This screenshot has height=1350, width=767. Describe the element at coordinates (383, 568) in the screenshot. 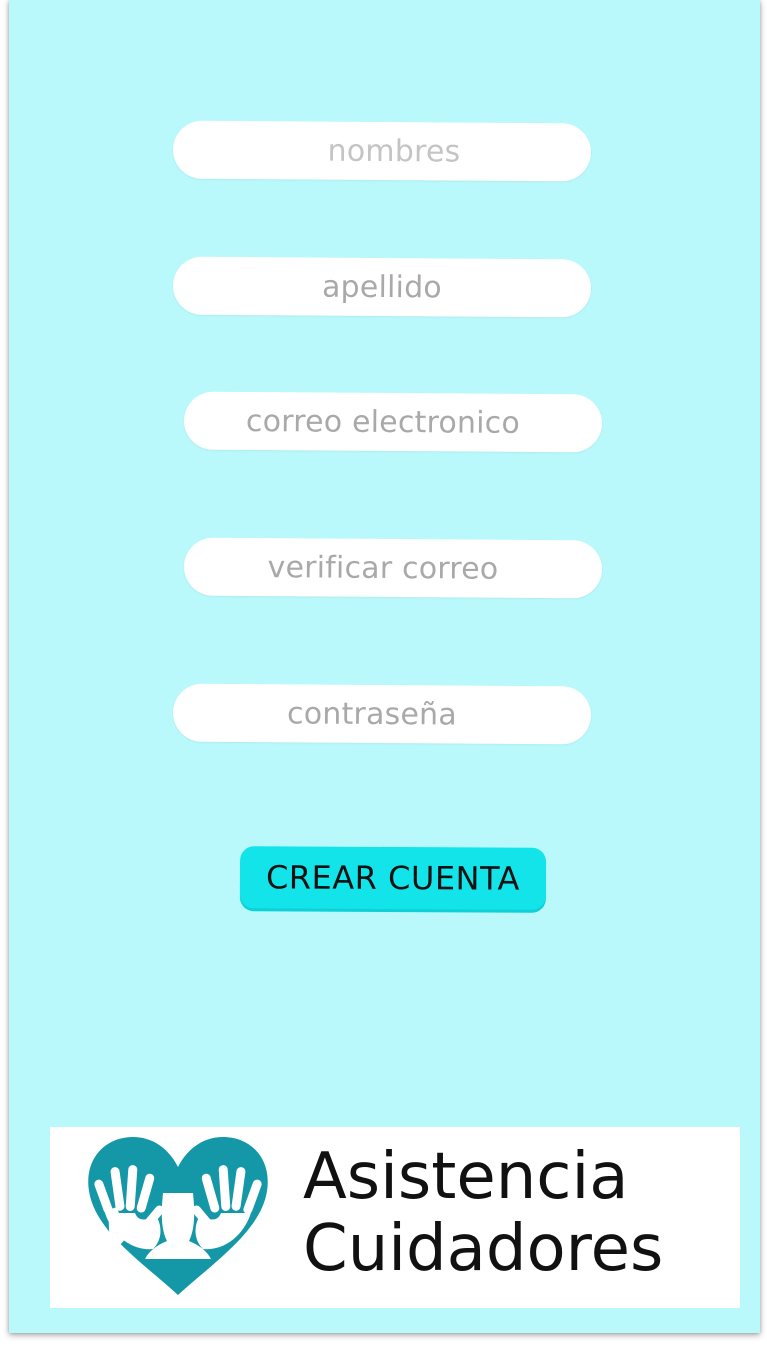

I see `verify-email-placeholder: verificar correo` at that location.